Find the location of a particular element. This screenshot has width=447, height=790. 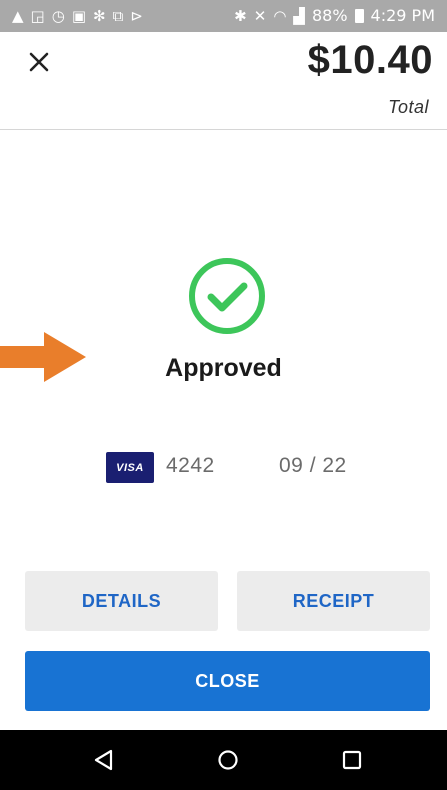

mute-icon: ✕ is located at coordinates (260, 15).